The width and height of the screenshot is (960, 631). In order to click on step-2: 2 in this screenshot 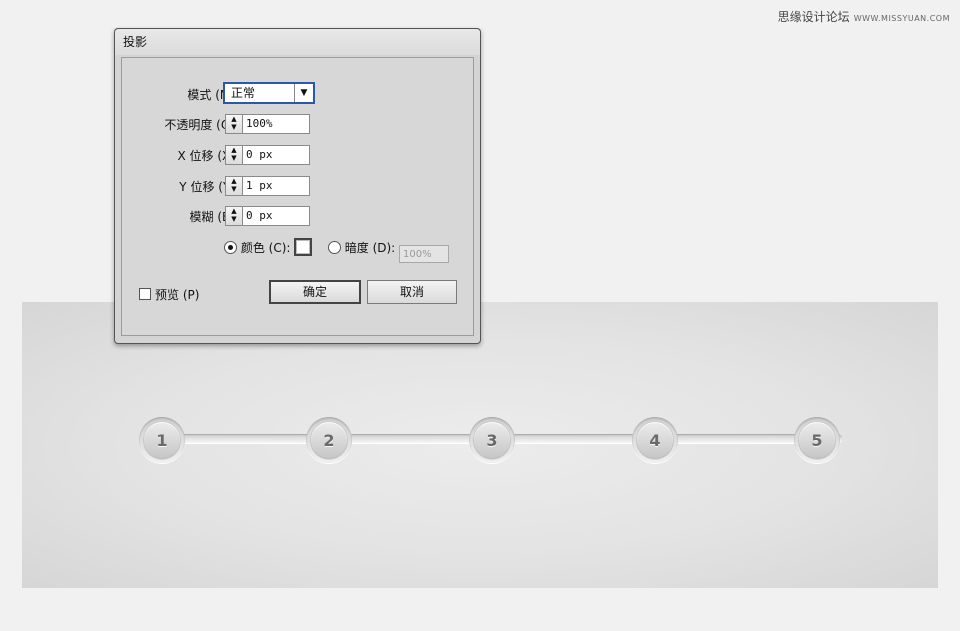, I will do `click(329, 440)`.